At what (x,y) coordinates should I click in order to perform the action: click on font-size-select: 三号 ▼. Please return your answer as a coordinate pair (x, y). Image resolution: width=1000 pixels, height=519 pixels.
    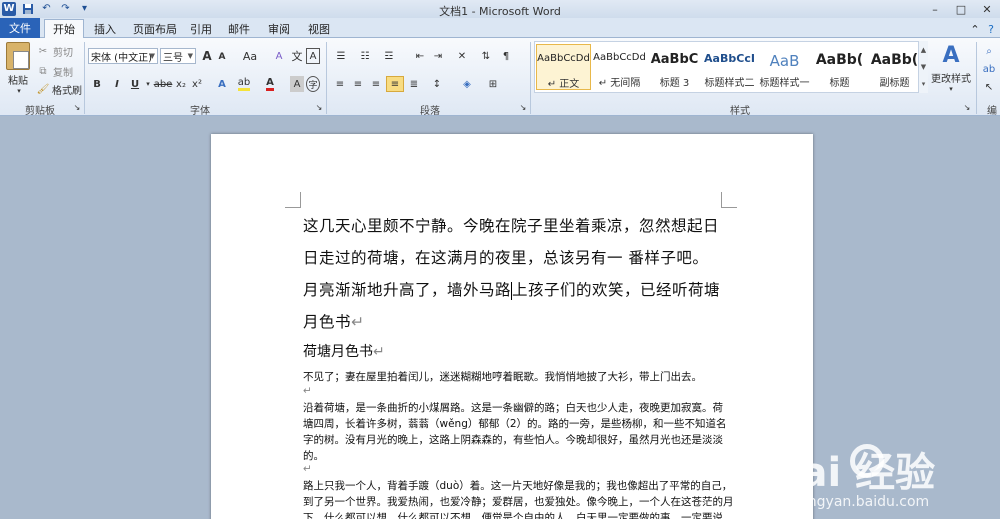
    Looking at the image, I should click on (178, 56).